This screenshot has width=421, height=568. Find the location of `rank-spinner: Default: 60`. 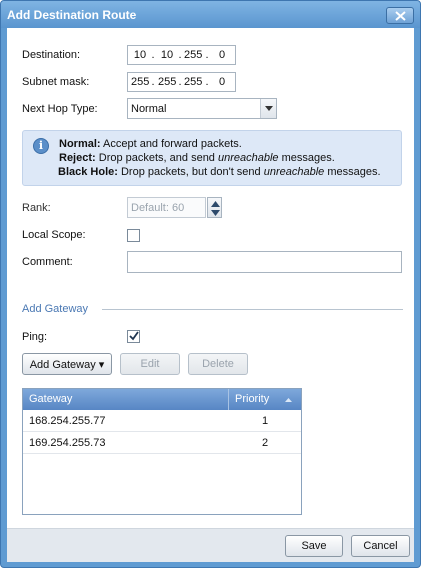

rank-spinner: Default: 60 is located at coordinates (174, 207).